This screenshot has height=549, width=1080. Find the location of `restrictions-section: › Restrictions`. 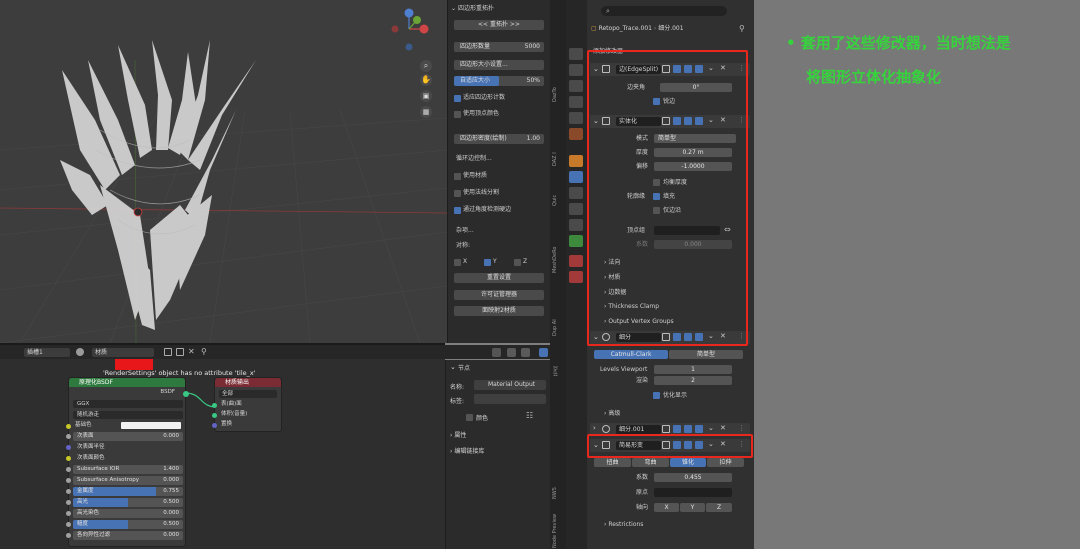

restrictions-section: › Restrictions is located at coordinates (623, 524).